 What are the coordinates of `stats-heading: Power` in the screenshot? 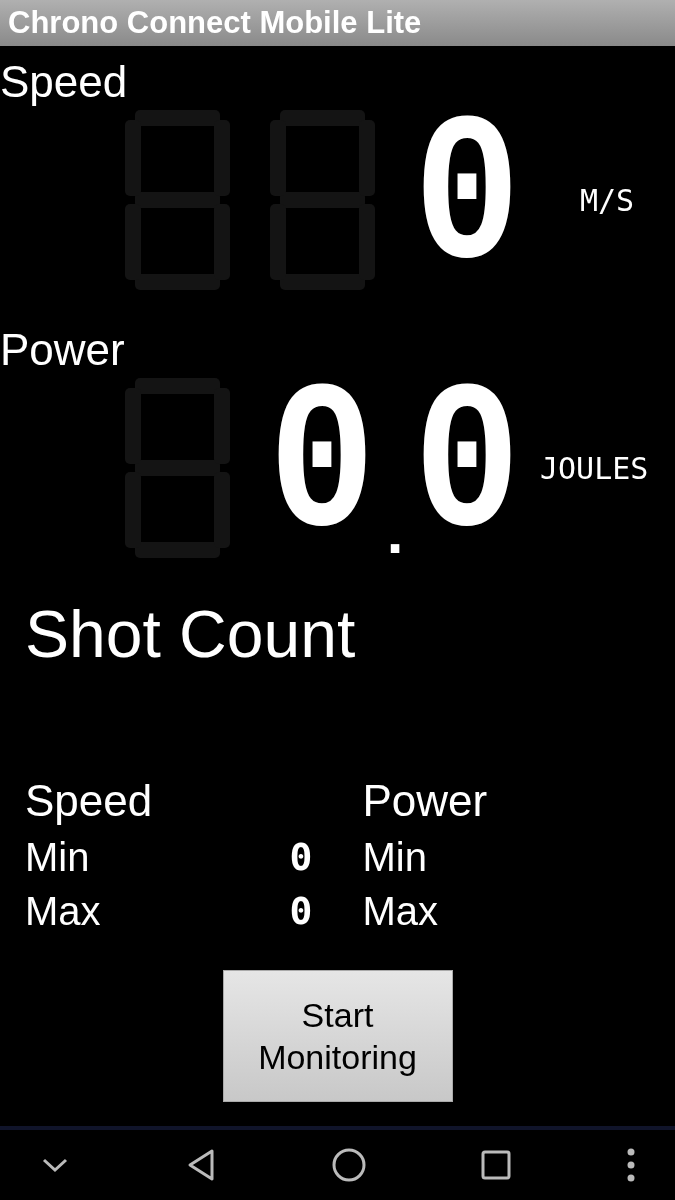 It's located at (425, 801).